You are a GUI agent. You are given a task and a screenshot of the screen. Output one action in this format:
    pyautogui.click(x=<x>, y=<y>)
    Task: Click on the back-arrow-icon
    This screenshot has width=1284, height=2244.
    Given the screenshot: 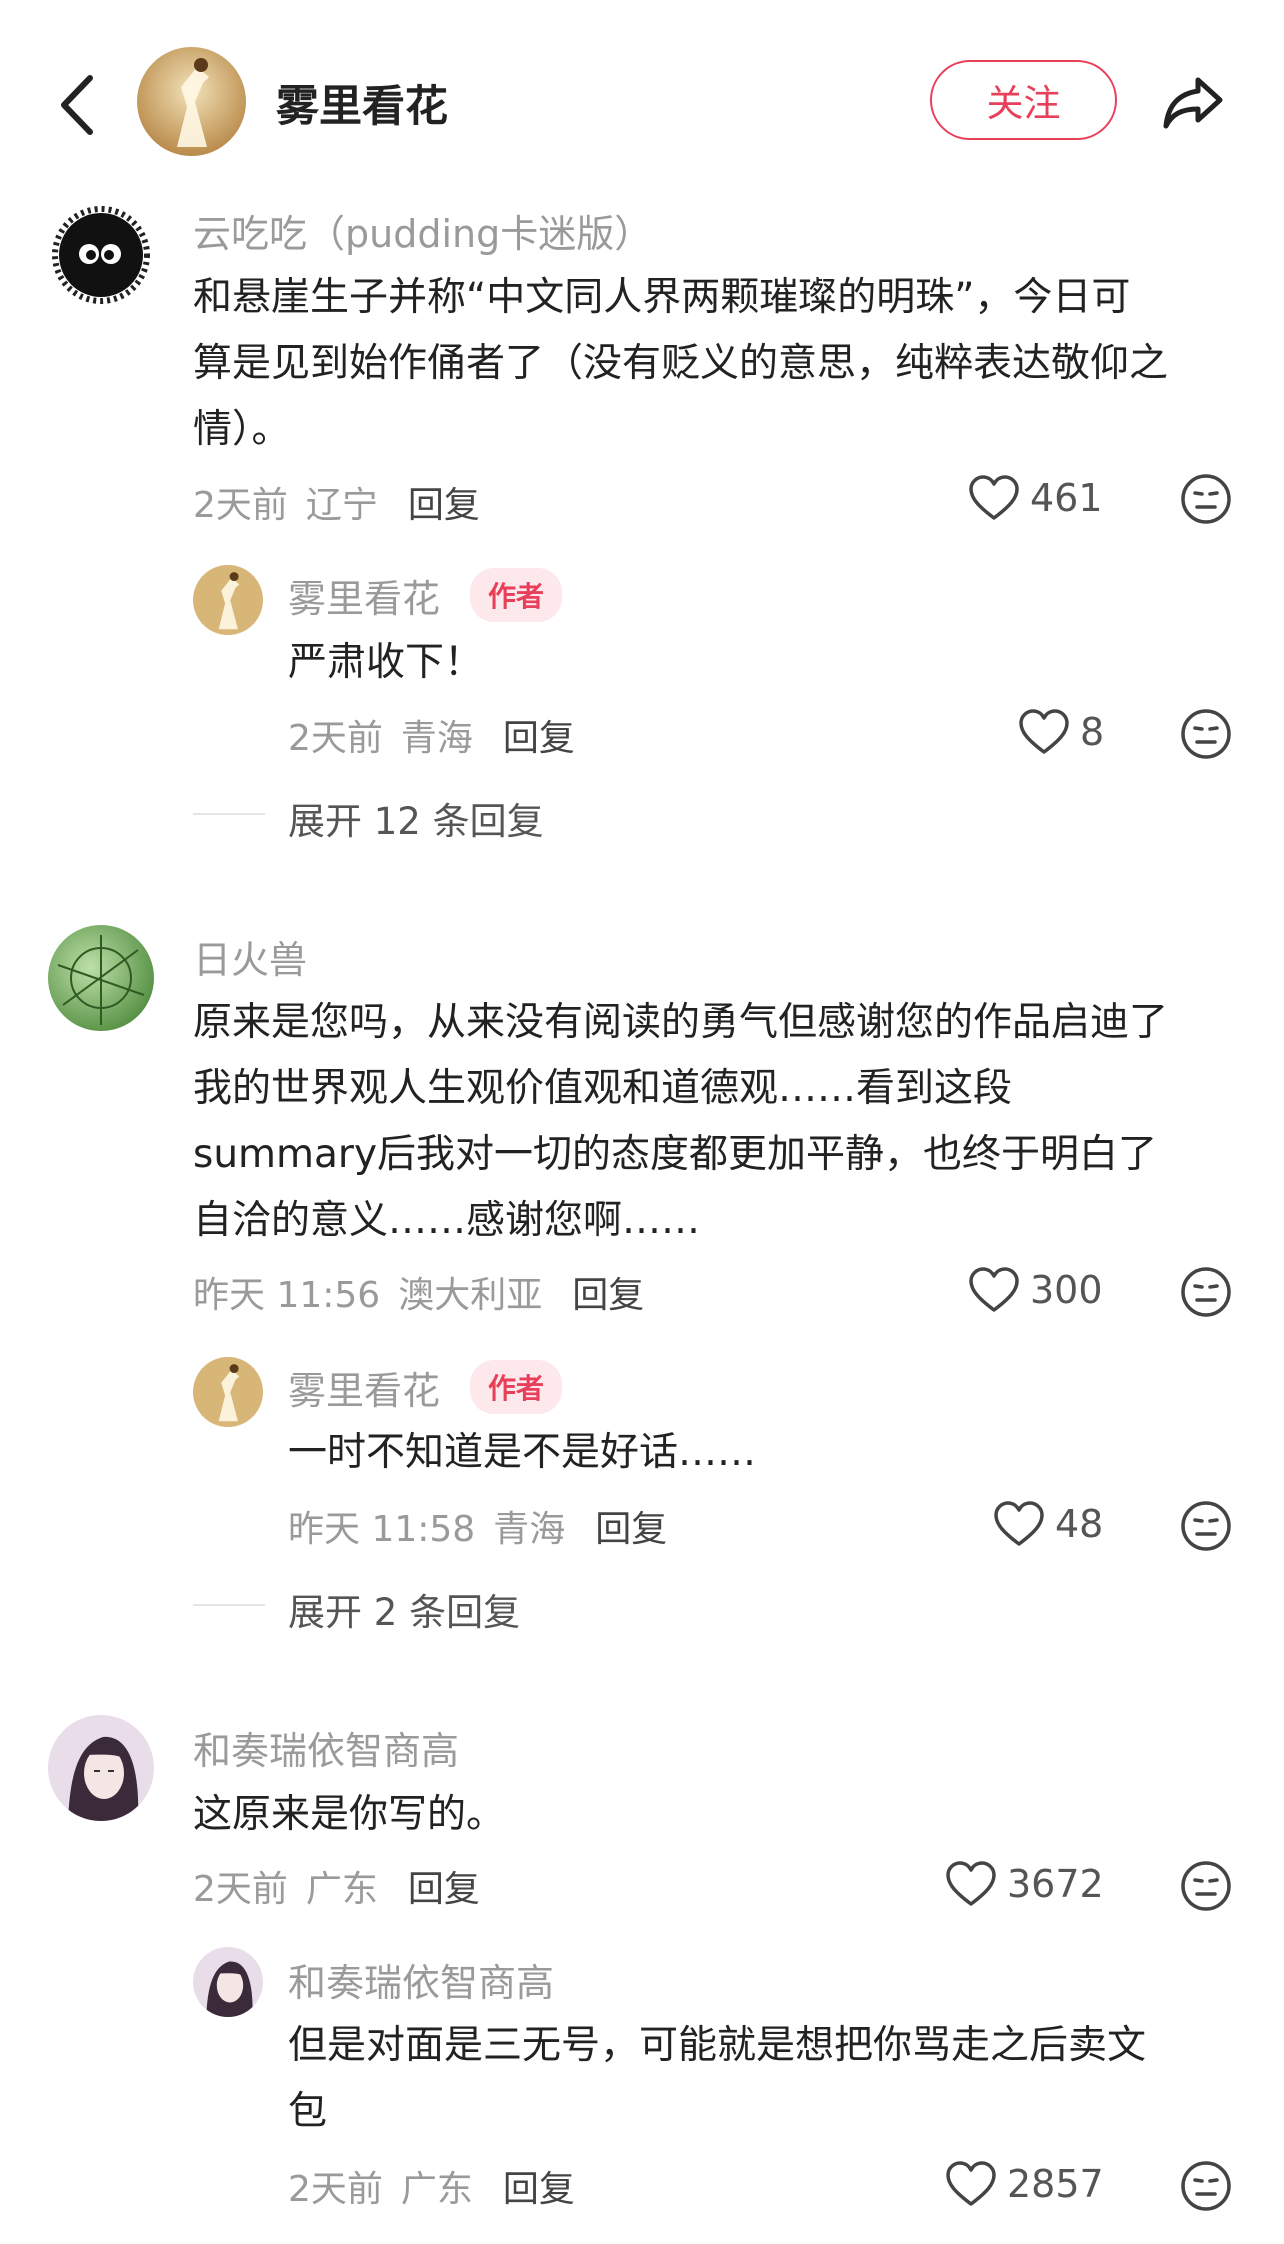 What is the action you would take?
    pyautogui.click(x=77, y=105)
    